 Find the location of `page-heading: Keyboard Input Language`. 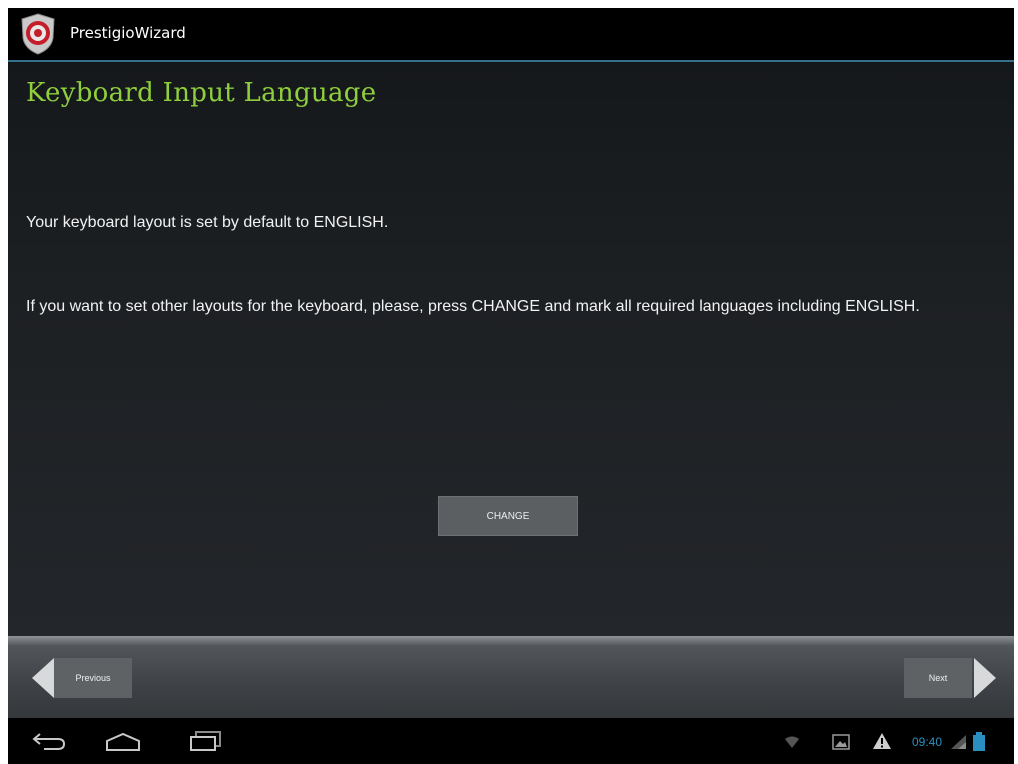

page-heading: Keyboard Input Language is located at coordinates (201, 93).